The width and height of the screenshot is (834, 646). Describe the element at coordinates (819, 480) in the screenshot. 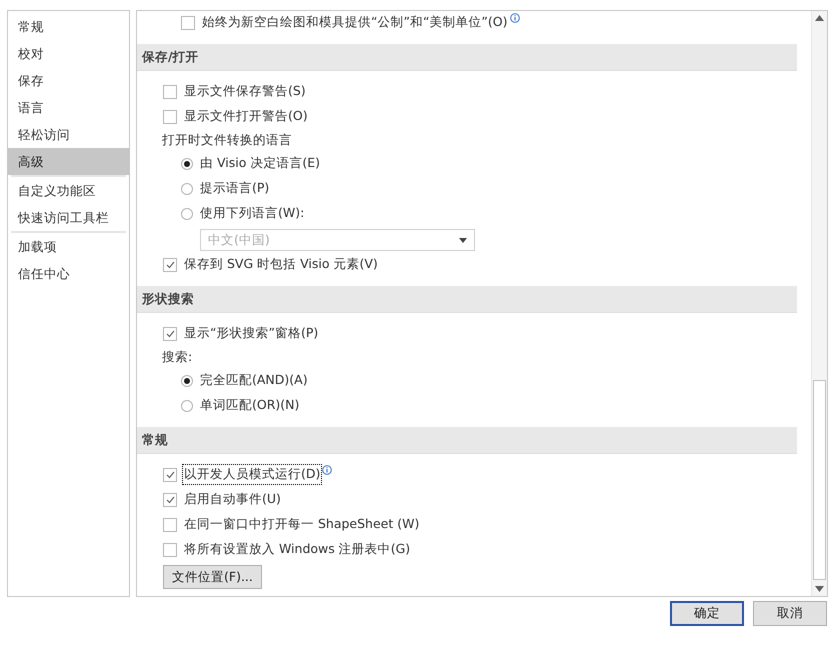

I see `scroll-thumb` at that location.